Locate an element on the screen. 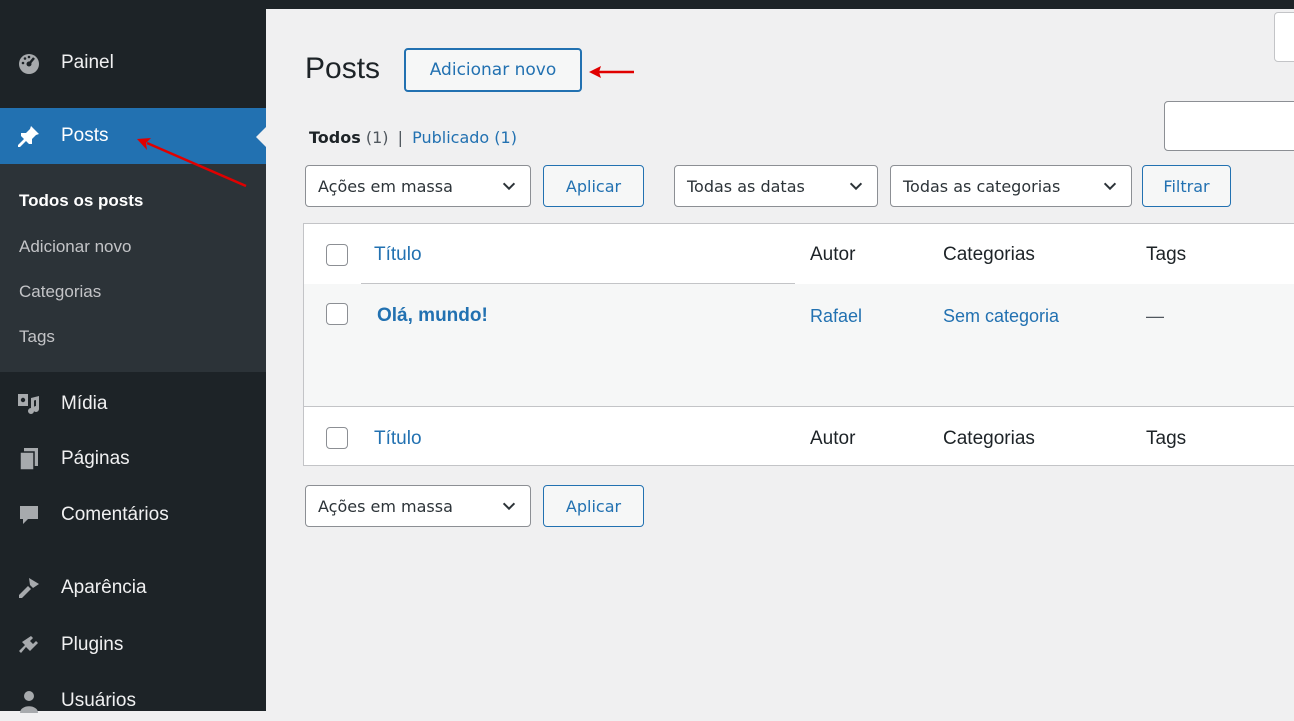 The image size is (1294, 721). annotation-arrows is located at coordinates (385, 127).